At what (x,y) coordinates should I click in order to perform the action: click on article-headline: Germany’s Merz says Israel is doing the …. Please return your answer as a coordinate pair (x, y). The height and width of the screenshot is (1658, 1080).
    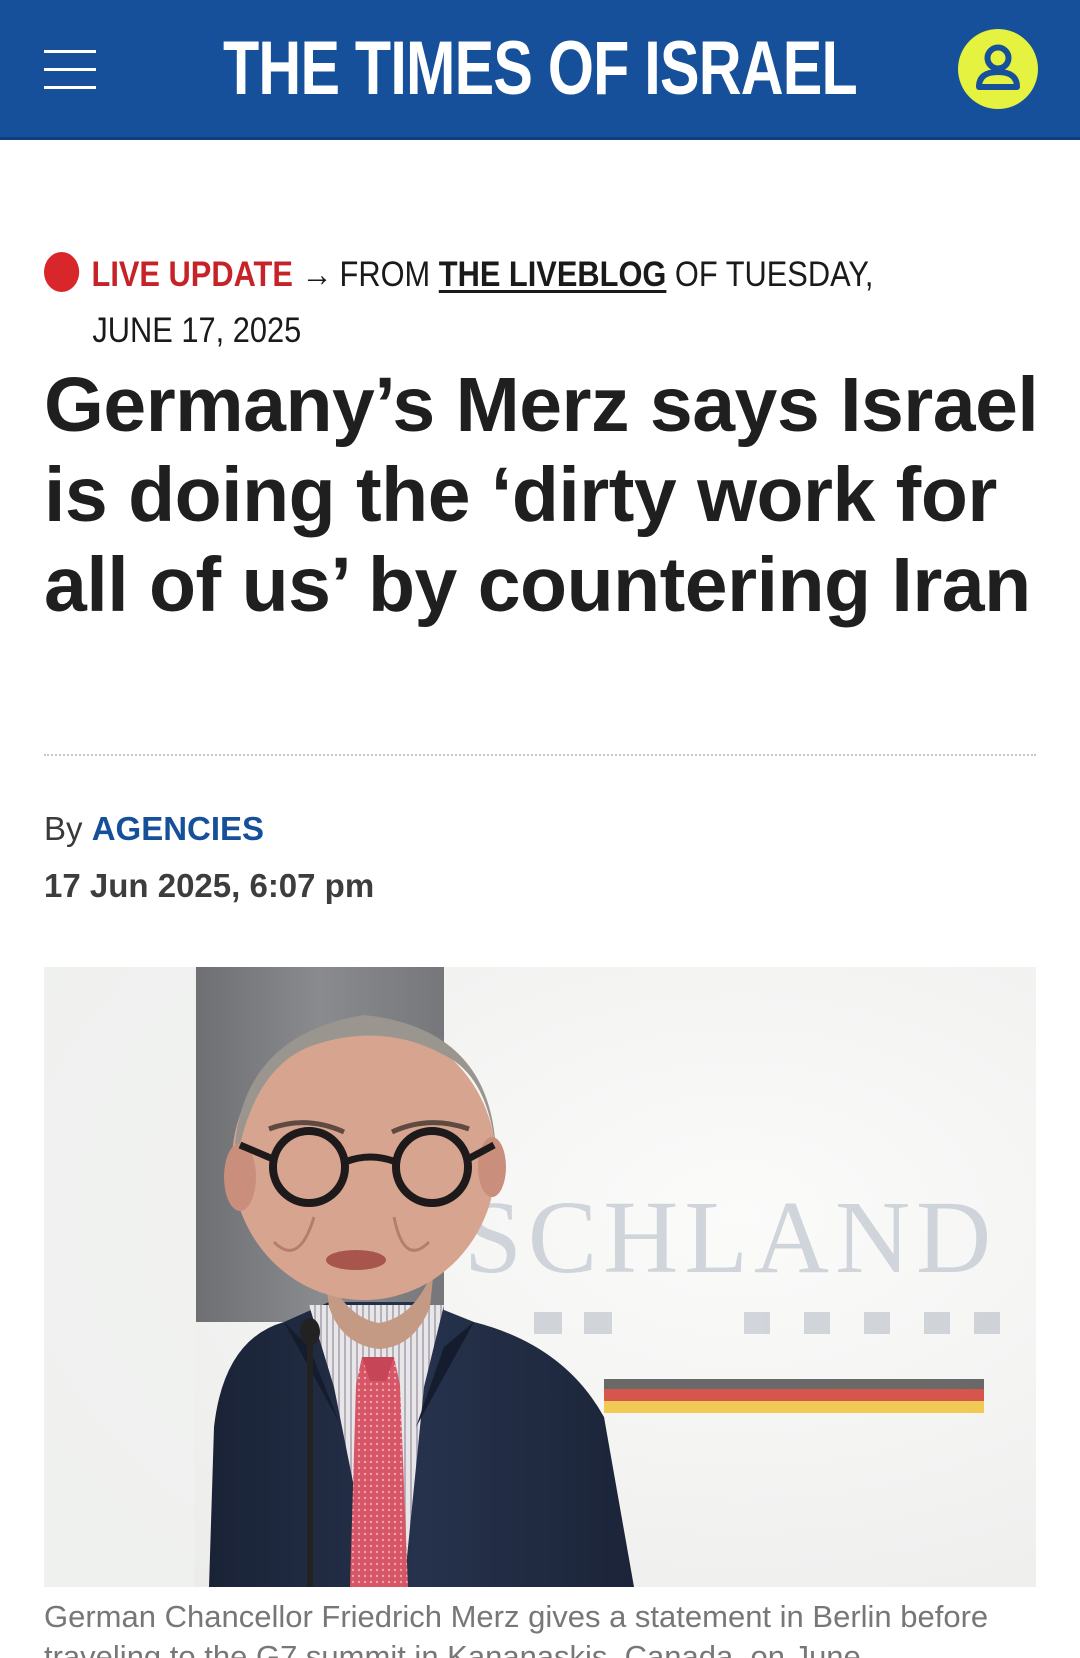
    Looking at the image, I should click on (541, 495).